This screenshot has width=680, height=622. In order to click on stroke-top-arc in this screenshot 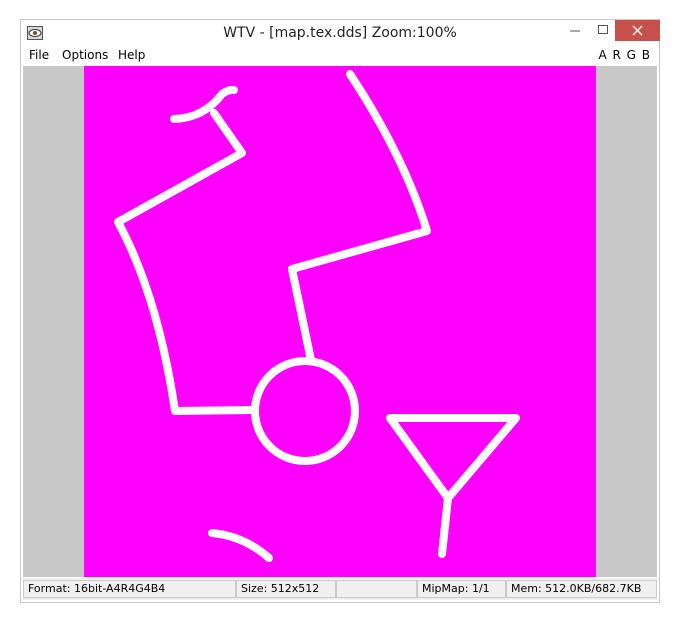, I will do `click(204, 104)`.